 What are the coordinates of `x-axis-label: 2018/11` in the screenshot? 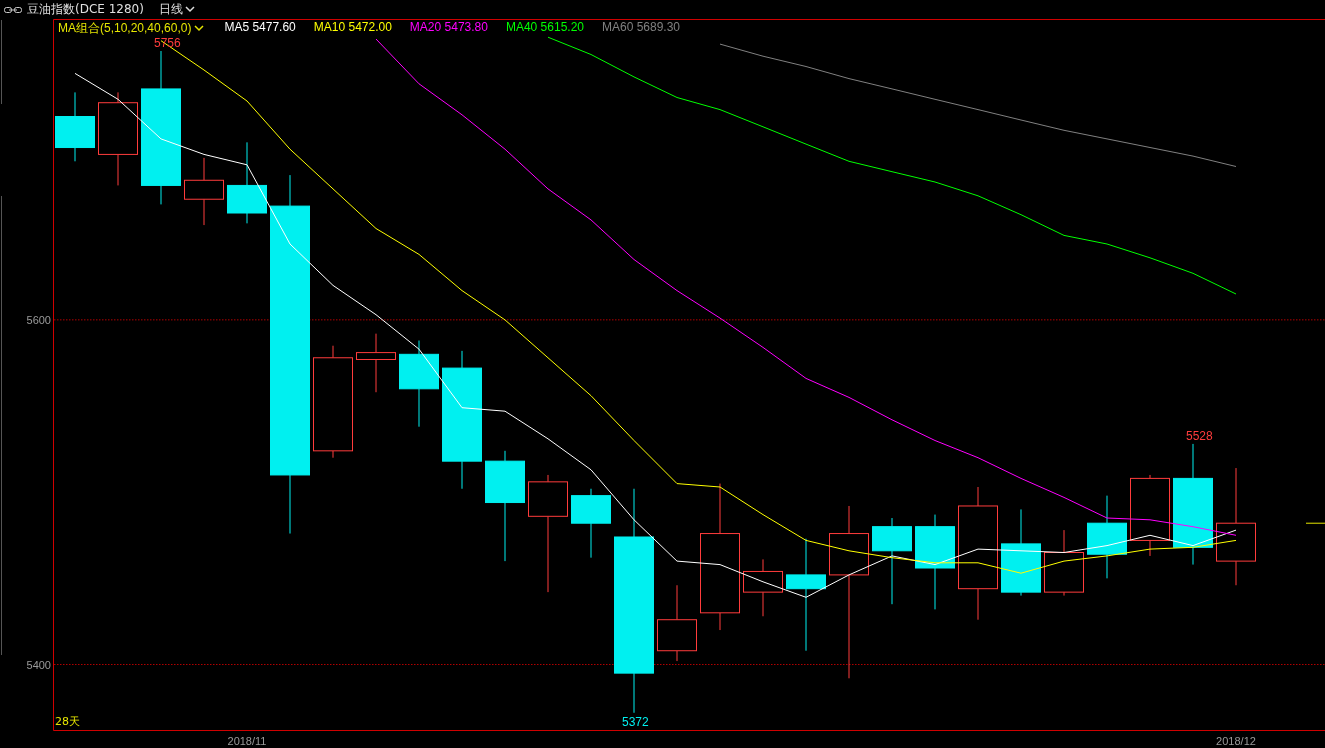 It's located at (247, 741).